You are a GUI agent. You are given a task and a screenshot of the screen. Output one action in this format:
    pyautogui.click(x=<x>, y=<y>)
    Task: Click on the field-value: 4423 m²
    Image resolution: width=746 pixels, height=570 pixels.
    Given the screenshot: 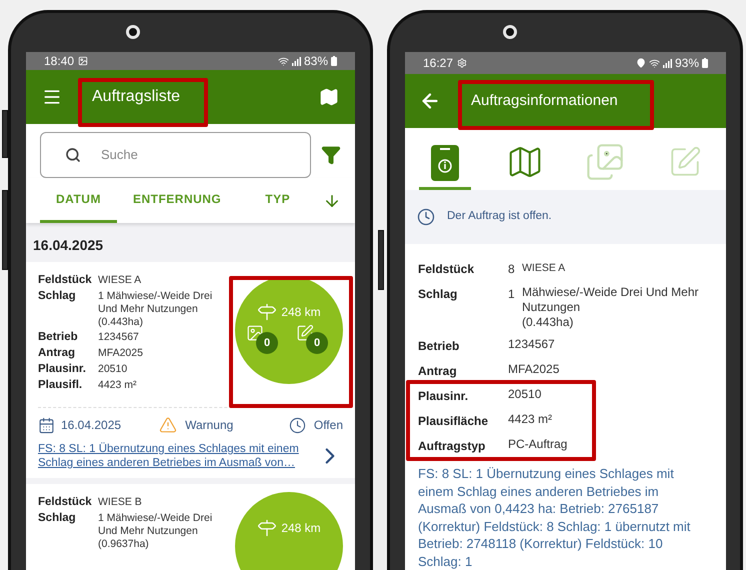 What is the action you would take?
    pyautogui.click(x=118, y=385)
    